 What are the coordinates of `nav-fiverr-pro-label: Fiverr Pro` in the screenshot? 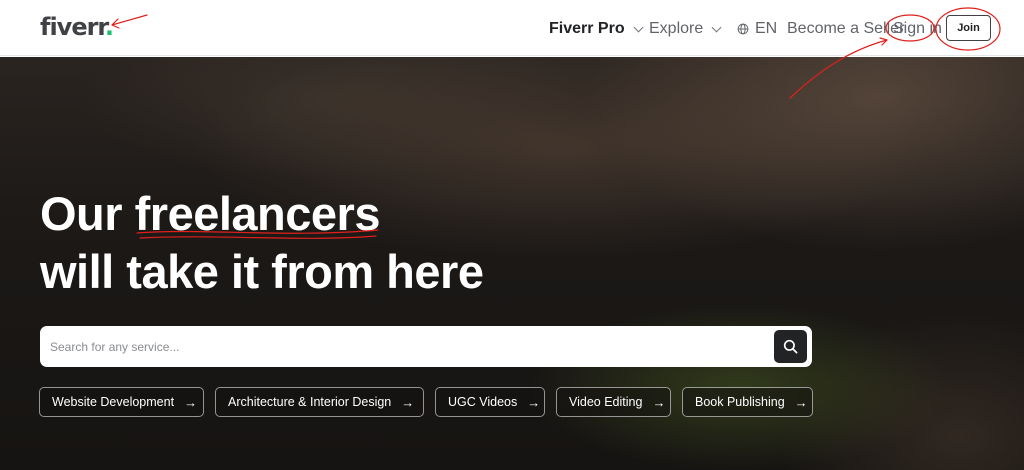 It's located at (587, 28).